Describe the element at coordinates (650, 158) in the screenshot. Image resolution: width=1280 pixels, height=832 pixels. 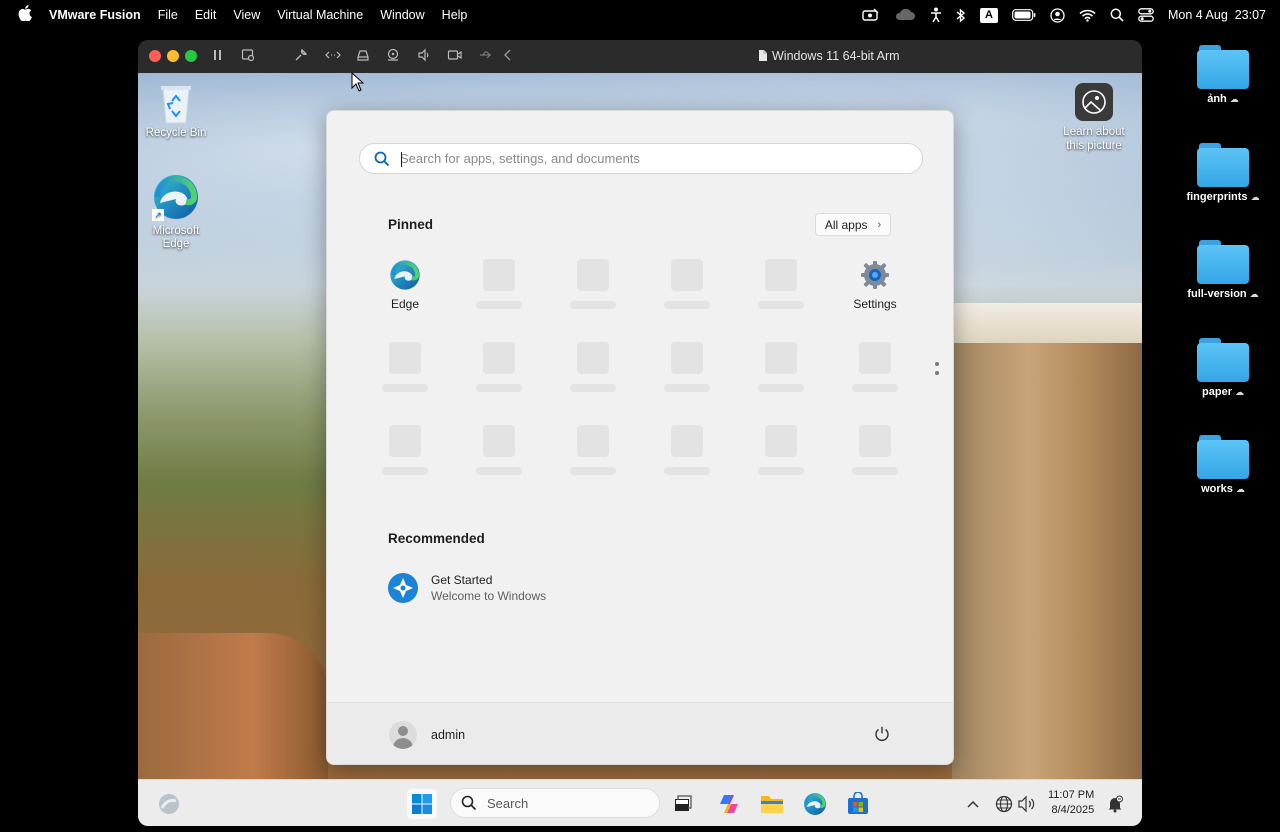
I see `start-search-input` at that location.